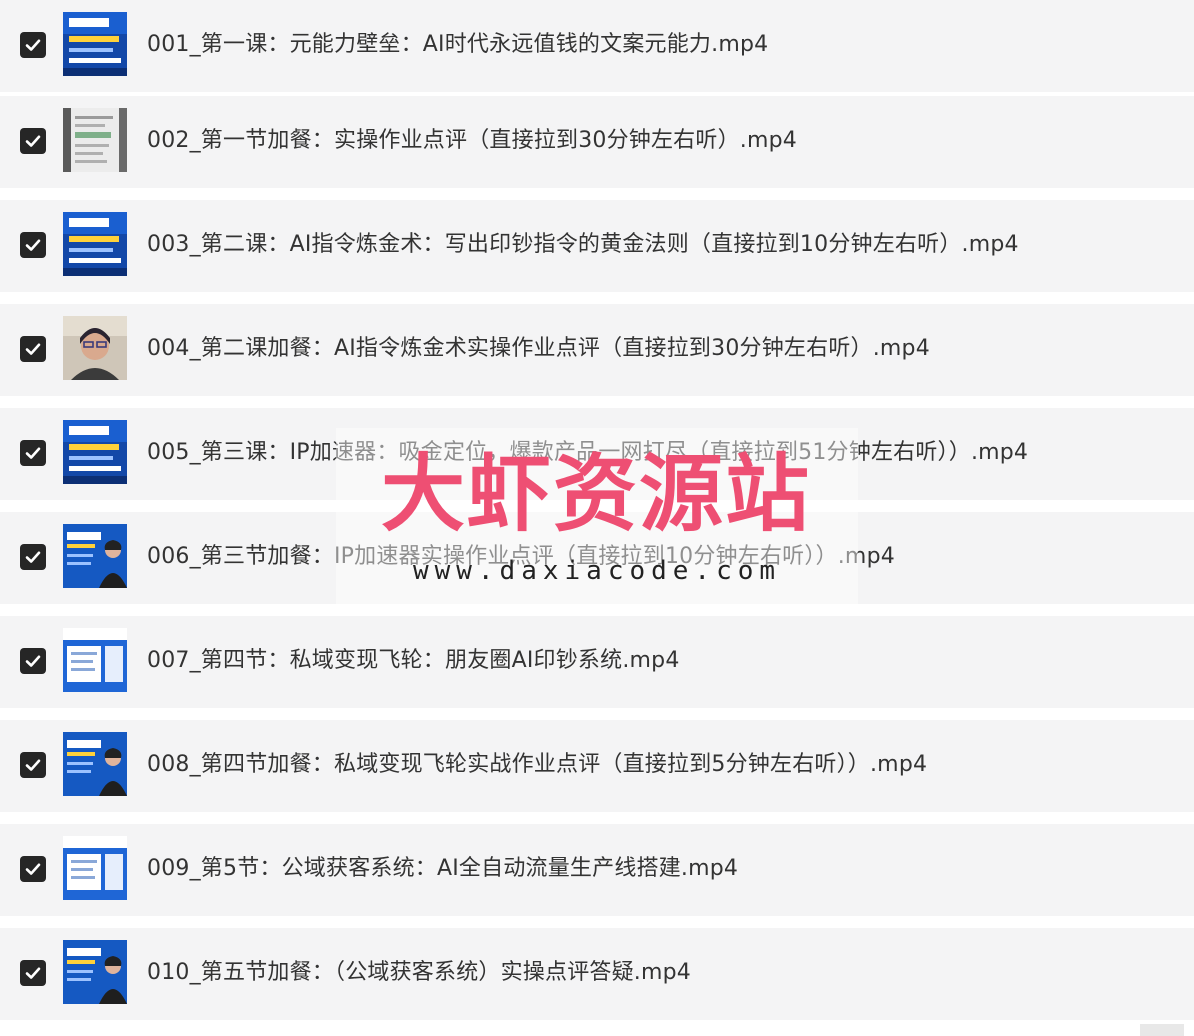 The height and width of the screenshot is (1036, 1194). Describe the element at coordinates (419, 972) in the screenshot. I see `file-name: 010_第五节加餐：（公域获客系统）实操点评答疑.mp4` at that location.